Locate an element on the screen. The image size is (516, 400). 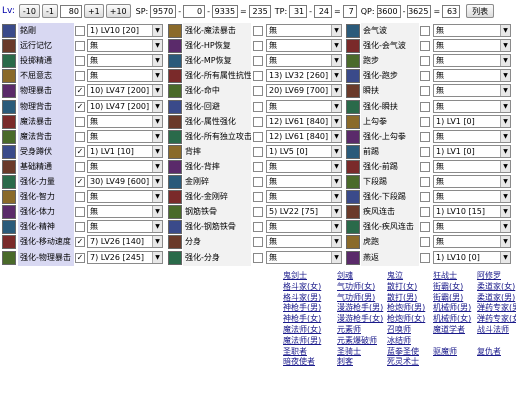
job-link: 格斗家(男) is located at coordinates (302, 297).